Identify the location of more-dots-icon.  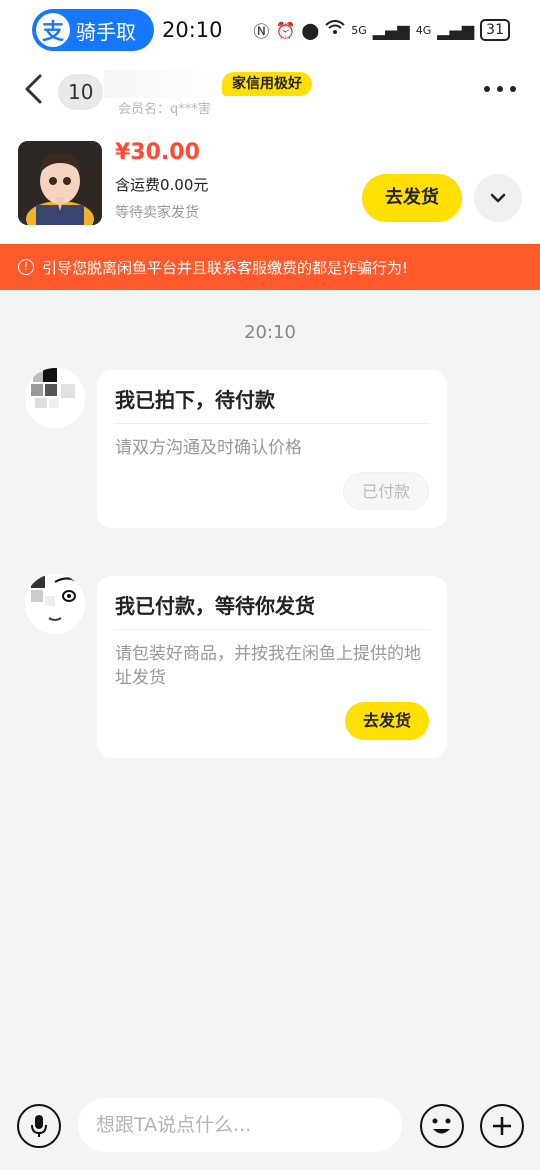
(500, 91).